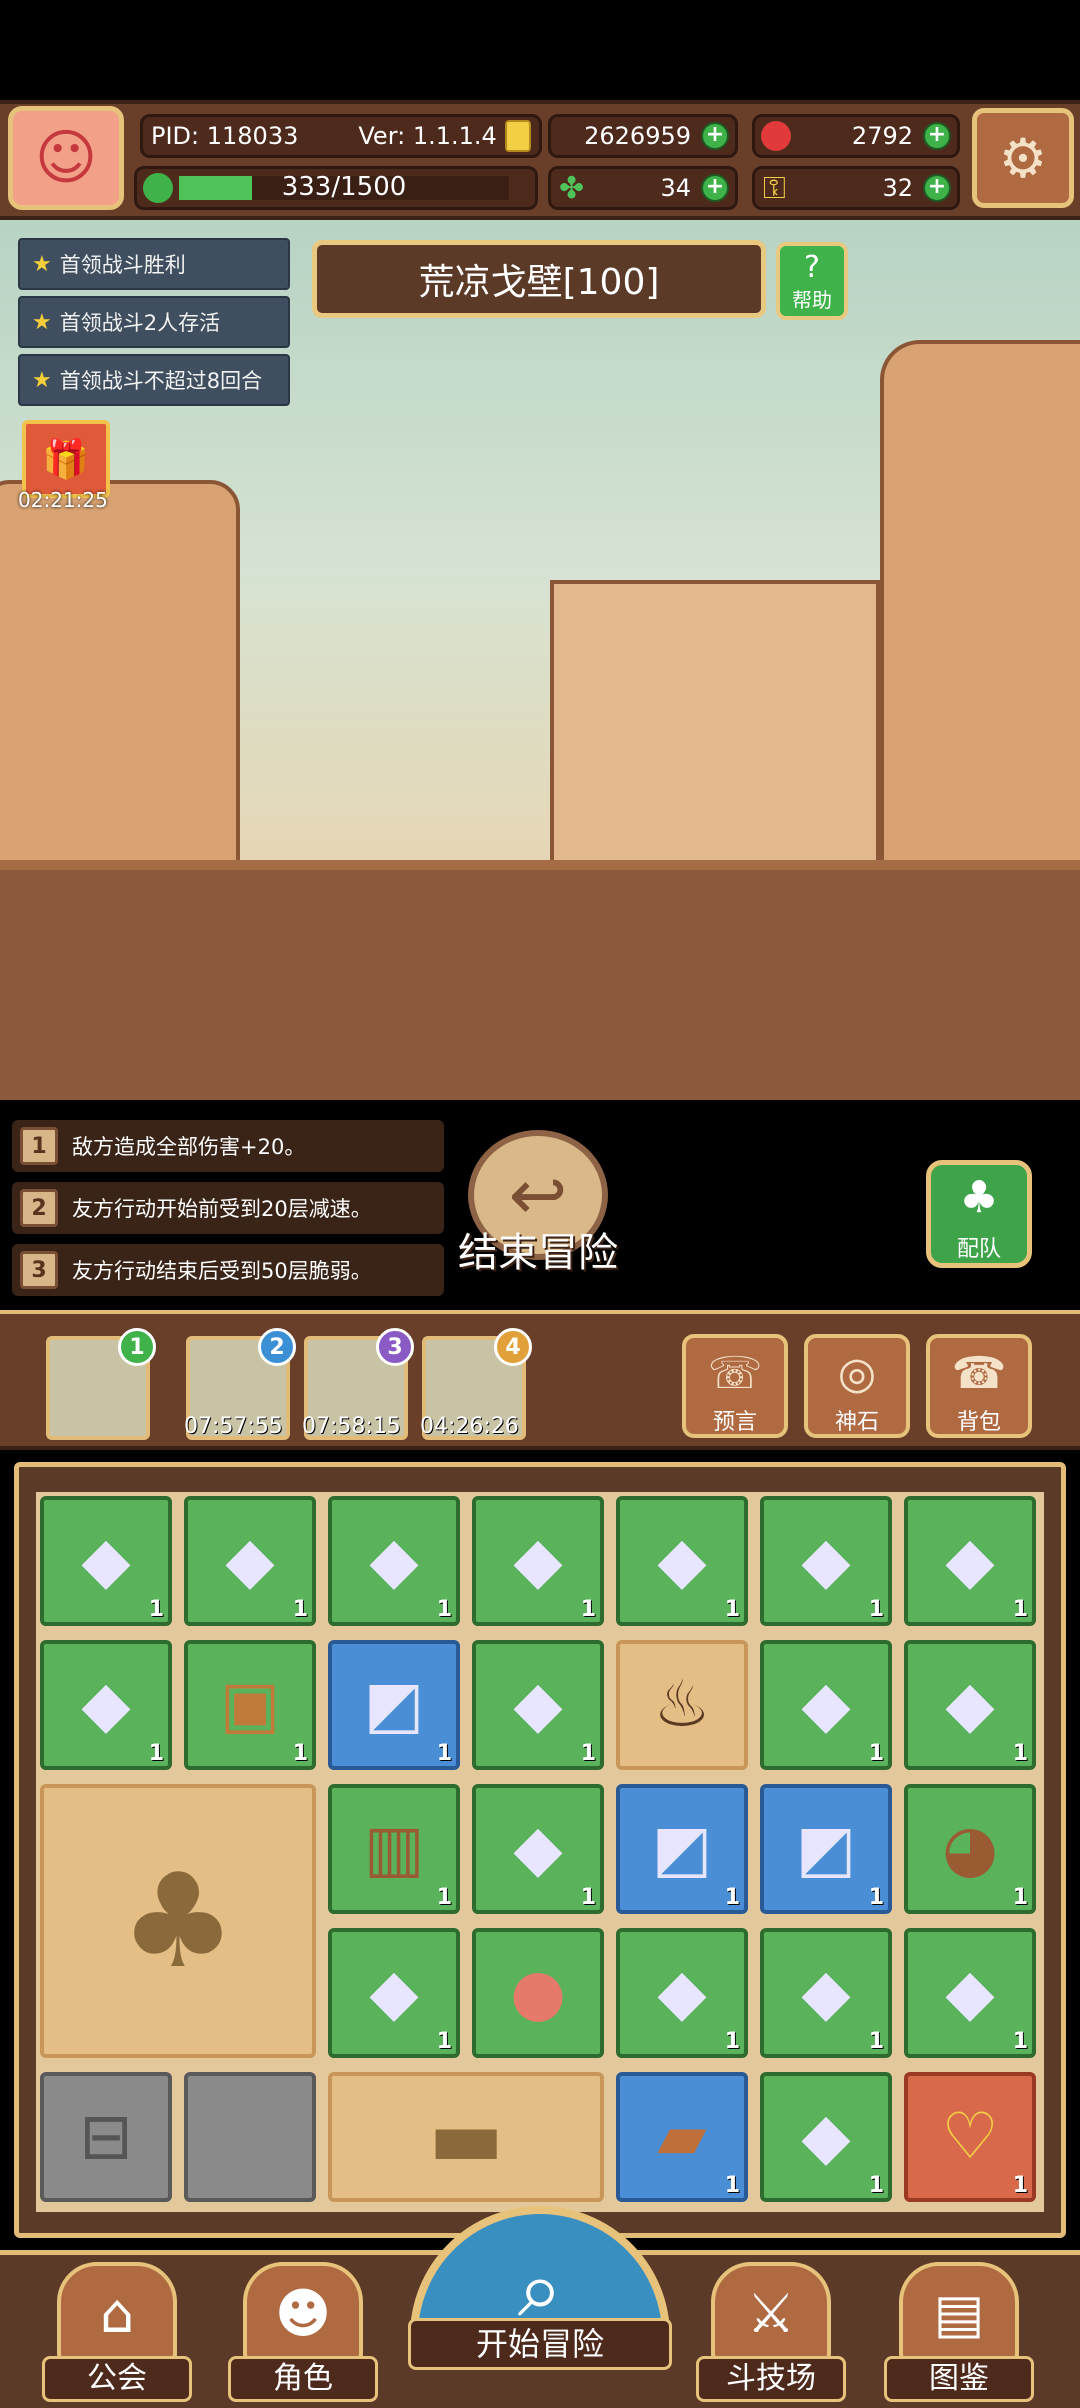 This screenshot has height=2408, width=1080. What do you see at coordinates (937, 136) in the screenshot?
I see `add-gems-button: +` at bounding box center [937, 136].